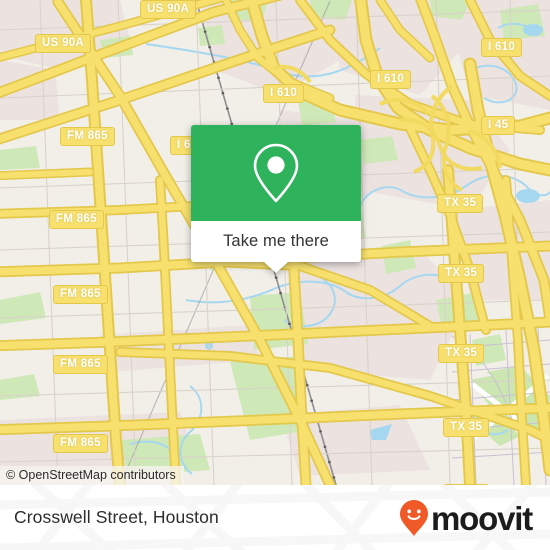 The image size is (550, 550). I want to click on footer-bar: Crosswell Street, Houston moovit, so click(275, 517).